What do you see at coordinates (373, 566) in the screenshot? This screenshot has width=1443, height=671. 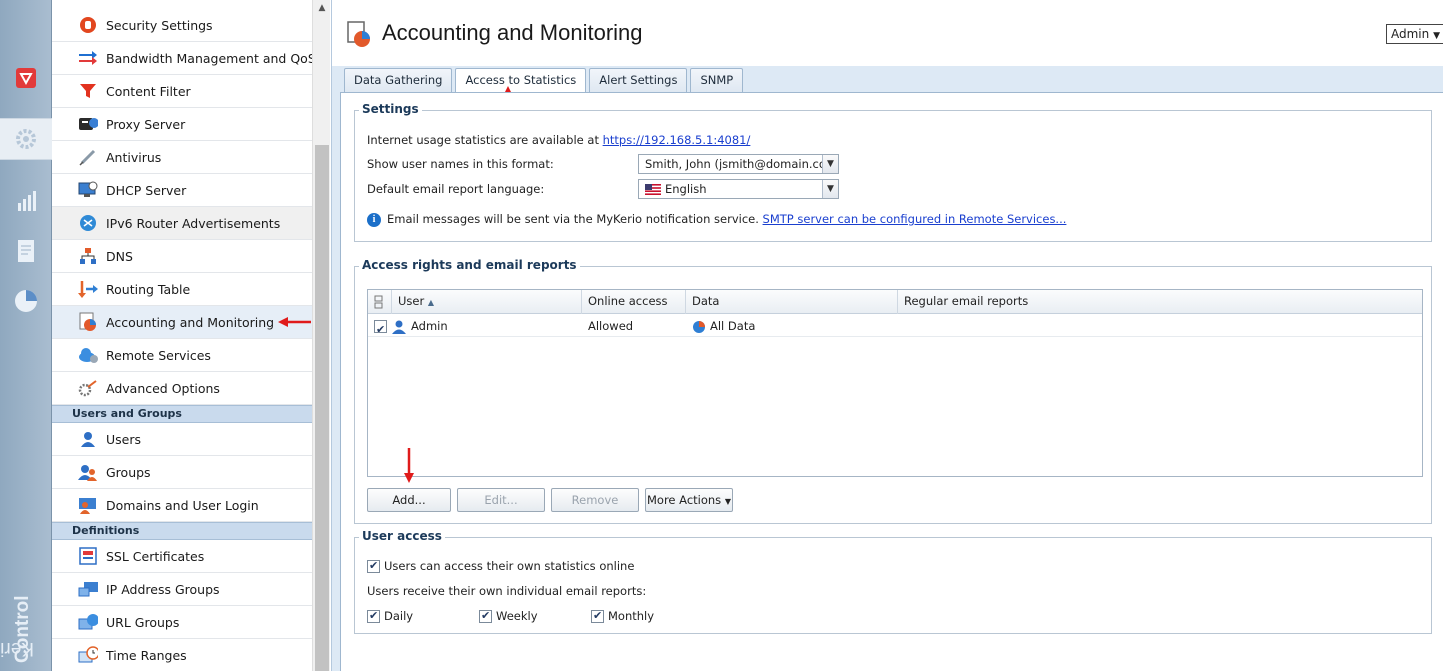 I see `own-stats-checkbox` at bounding box center [373, 566].